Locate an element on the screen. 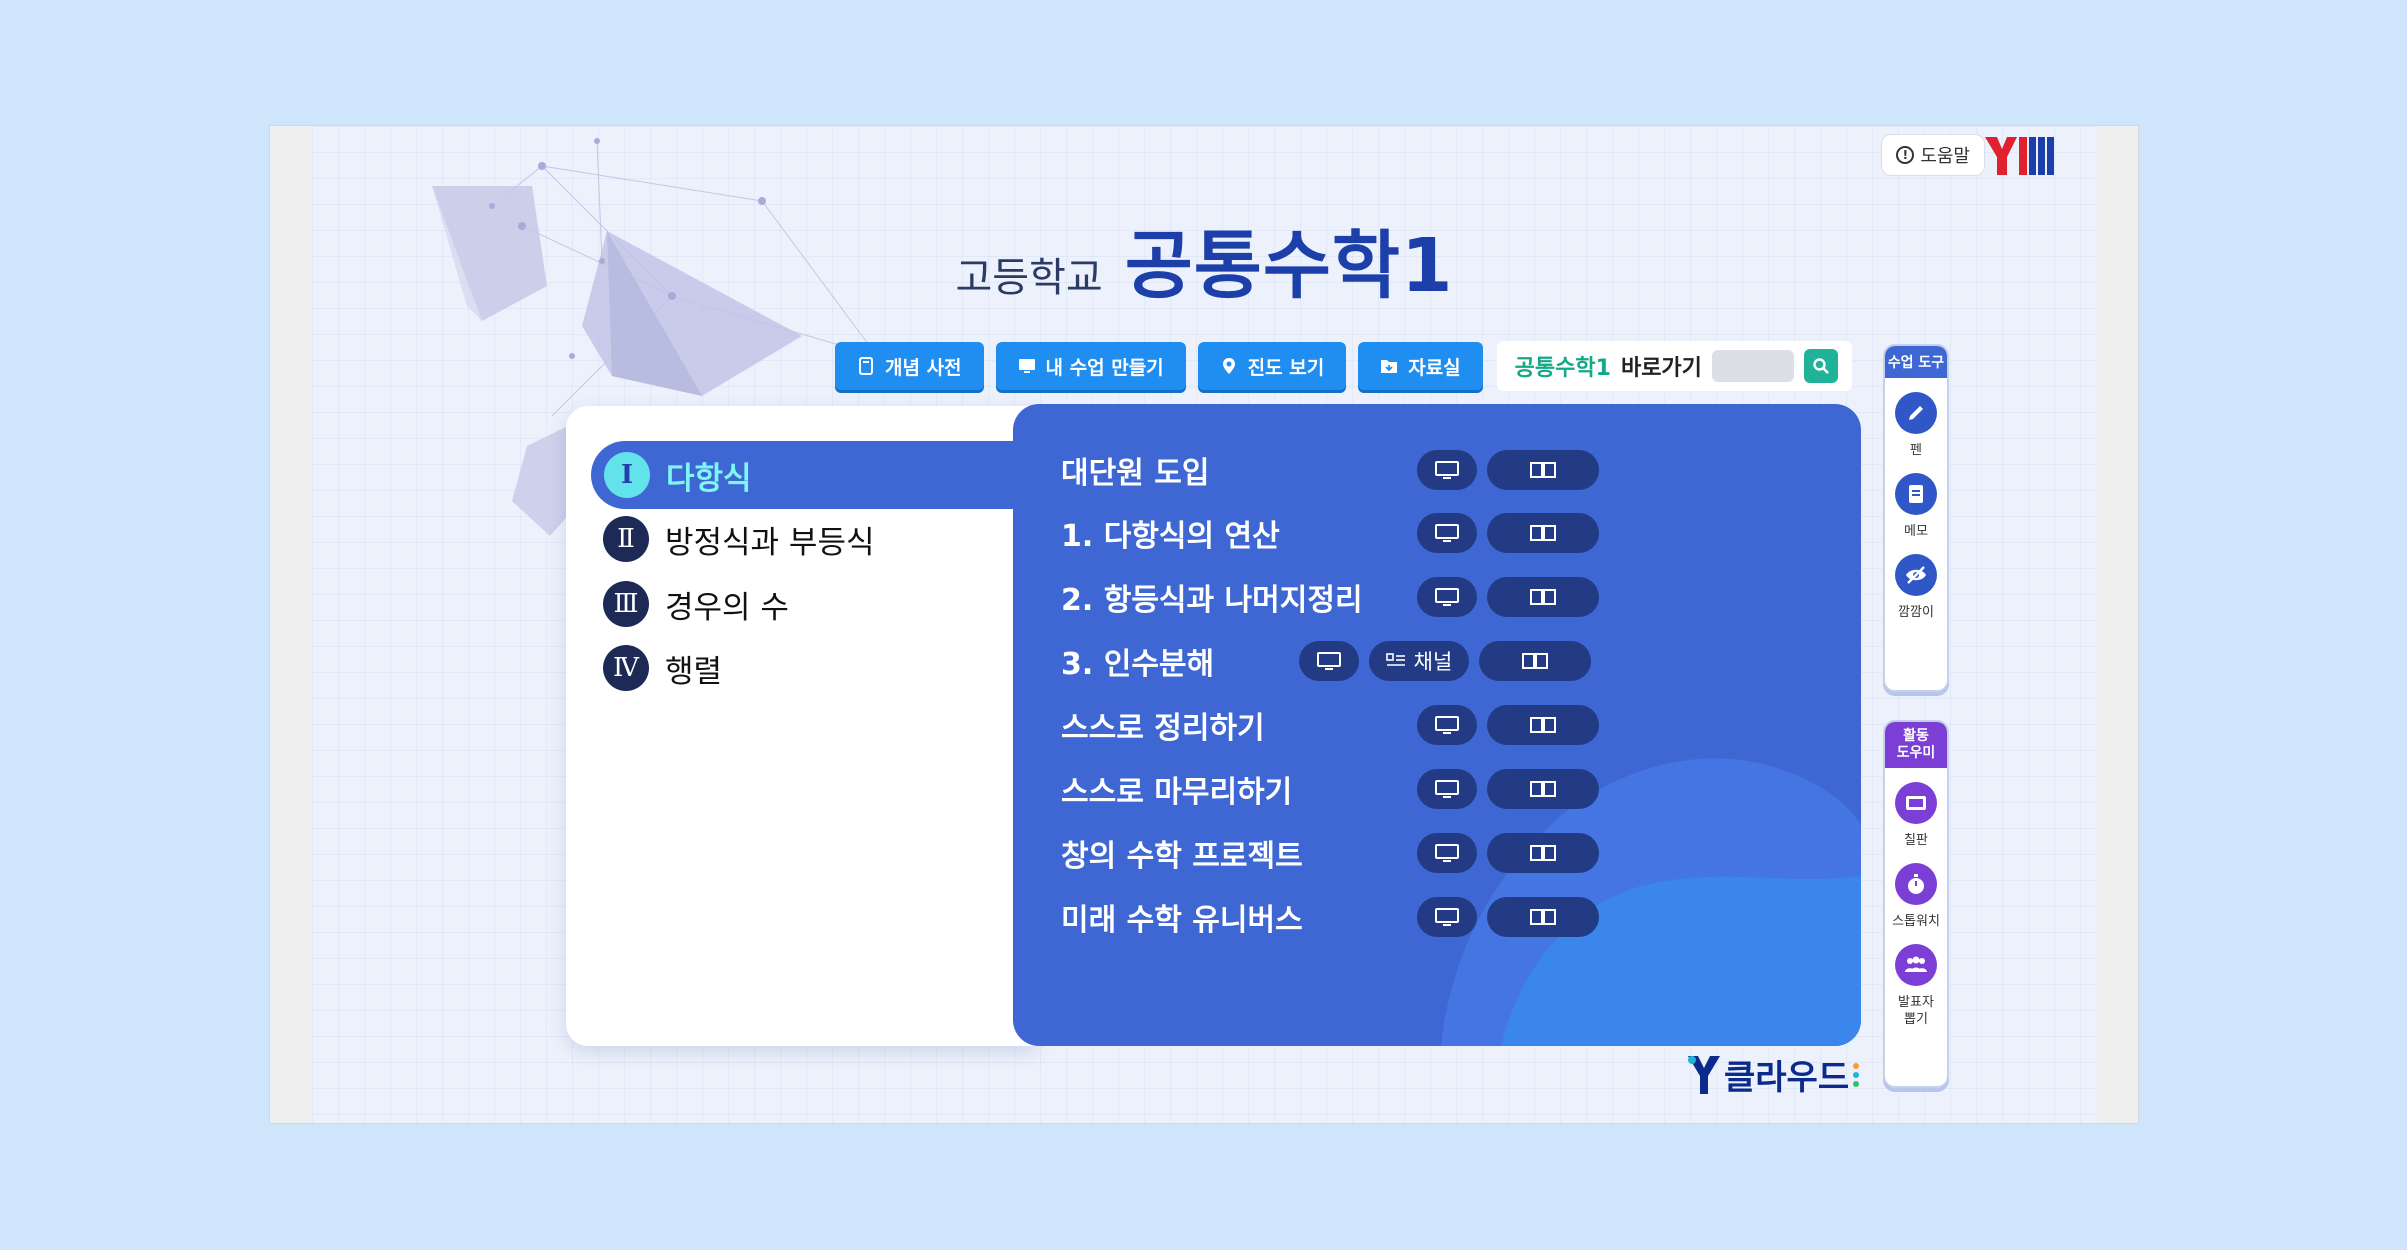 The image size is (2407, 1250). lesson-row: 1. 다항식의 연산 is located at coordinates (1421, 533).